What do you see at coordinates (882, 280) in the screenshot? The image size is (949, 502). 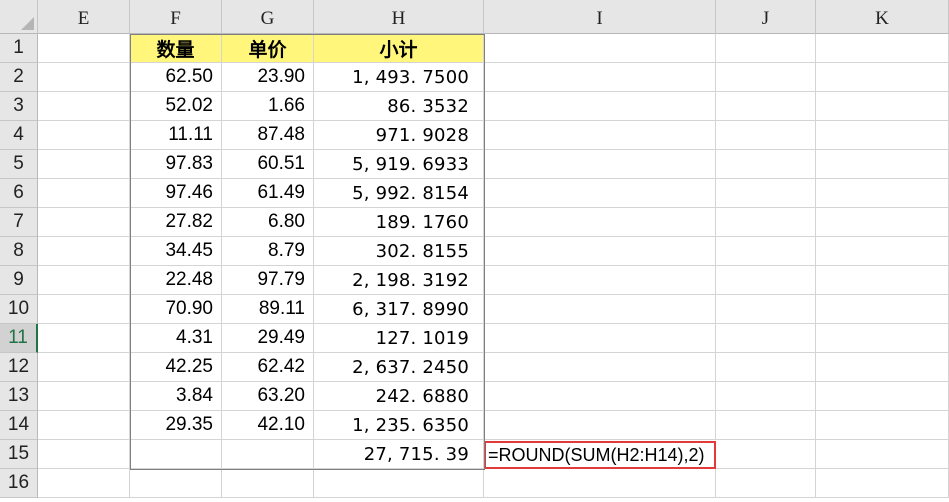 I see `cell-k9` at bounding box center [882, 280].